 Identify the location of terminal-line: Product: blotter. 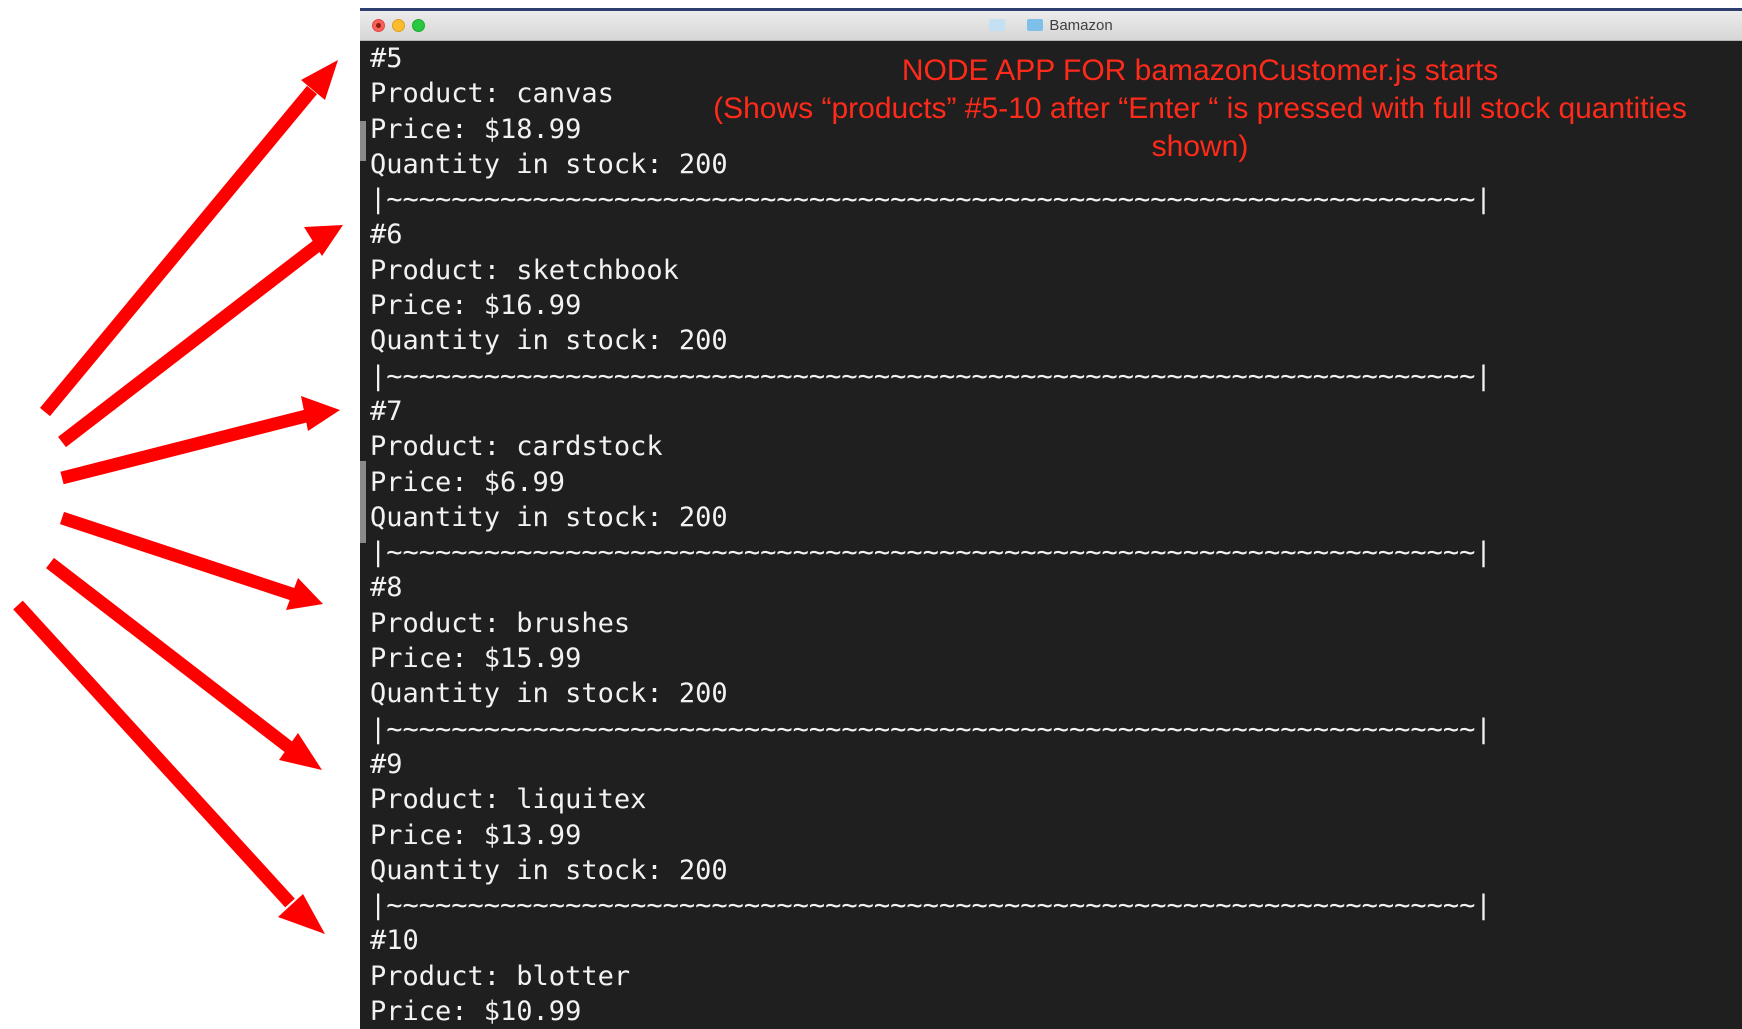
(500, 976).